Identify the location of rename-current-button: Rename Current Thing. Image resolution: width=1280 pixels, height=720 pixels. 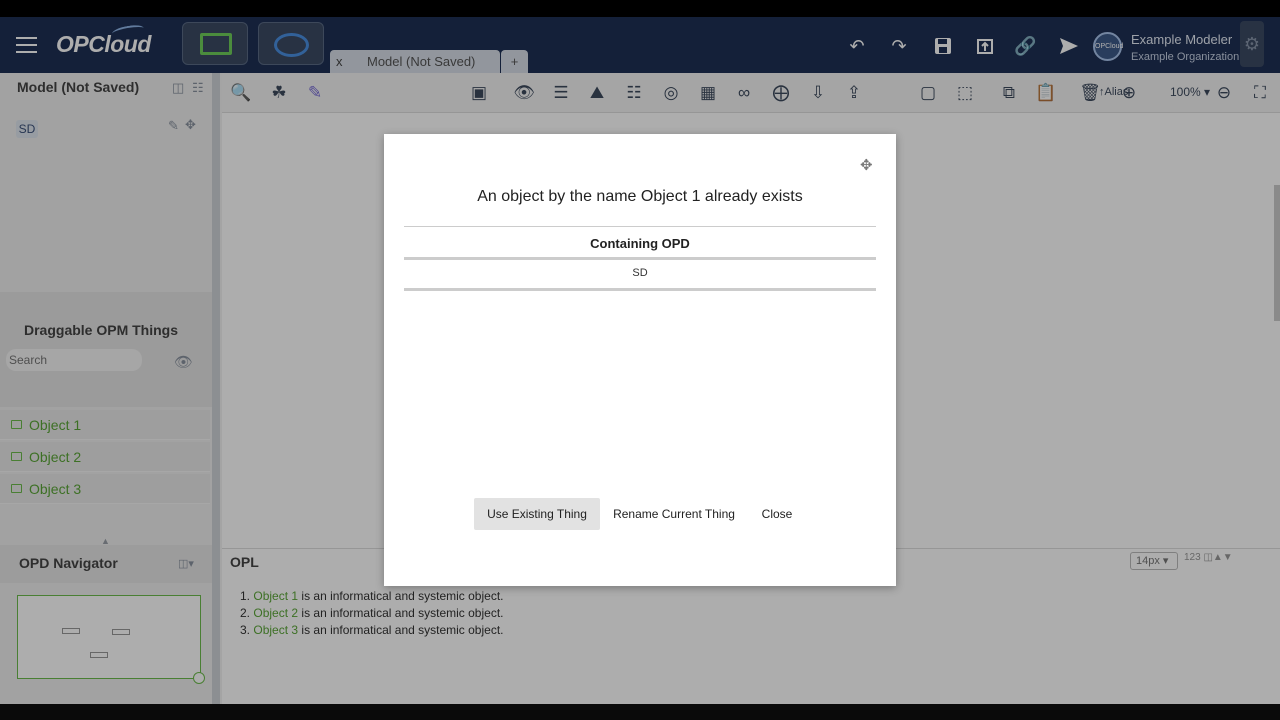
(674, 514).